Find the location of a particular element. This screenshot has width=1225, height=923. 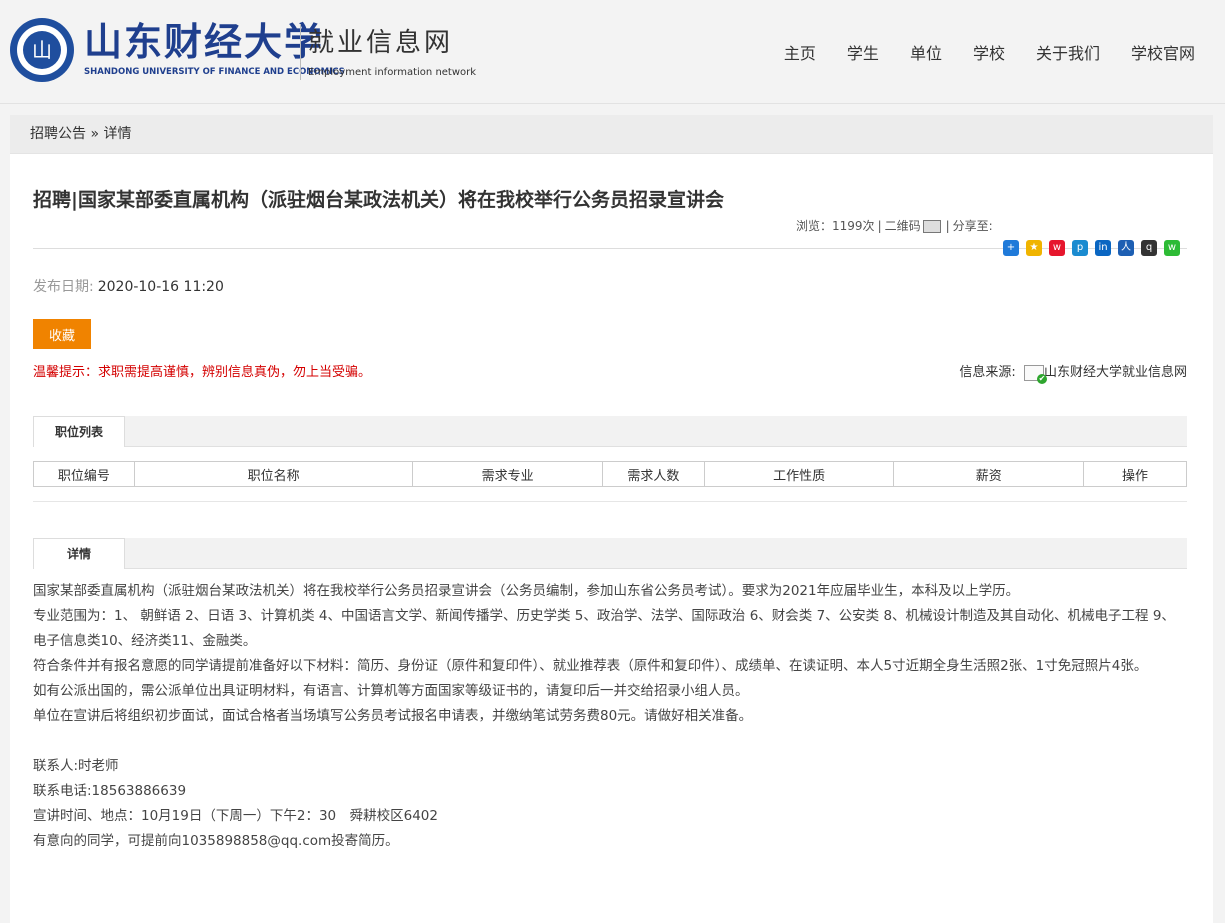

views-label: 浏览： is located at coordinates (814, 226).